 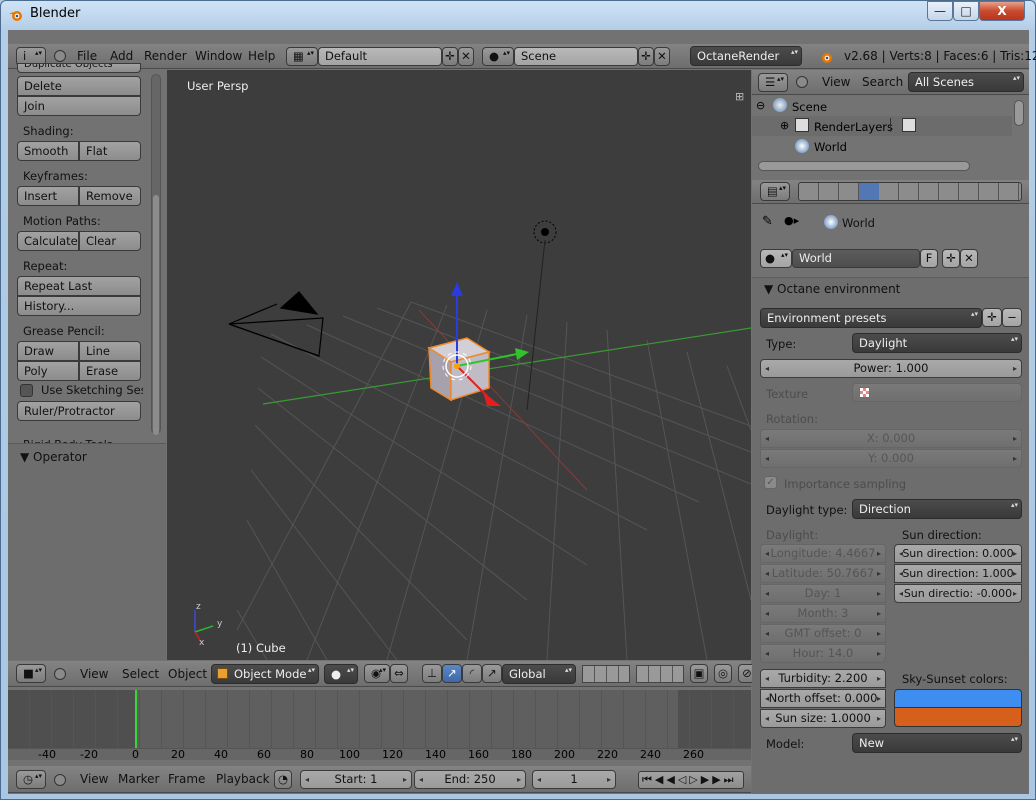 I want to click on smooth-button: Smooth, so click(x=48, y=151).